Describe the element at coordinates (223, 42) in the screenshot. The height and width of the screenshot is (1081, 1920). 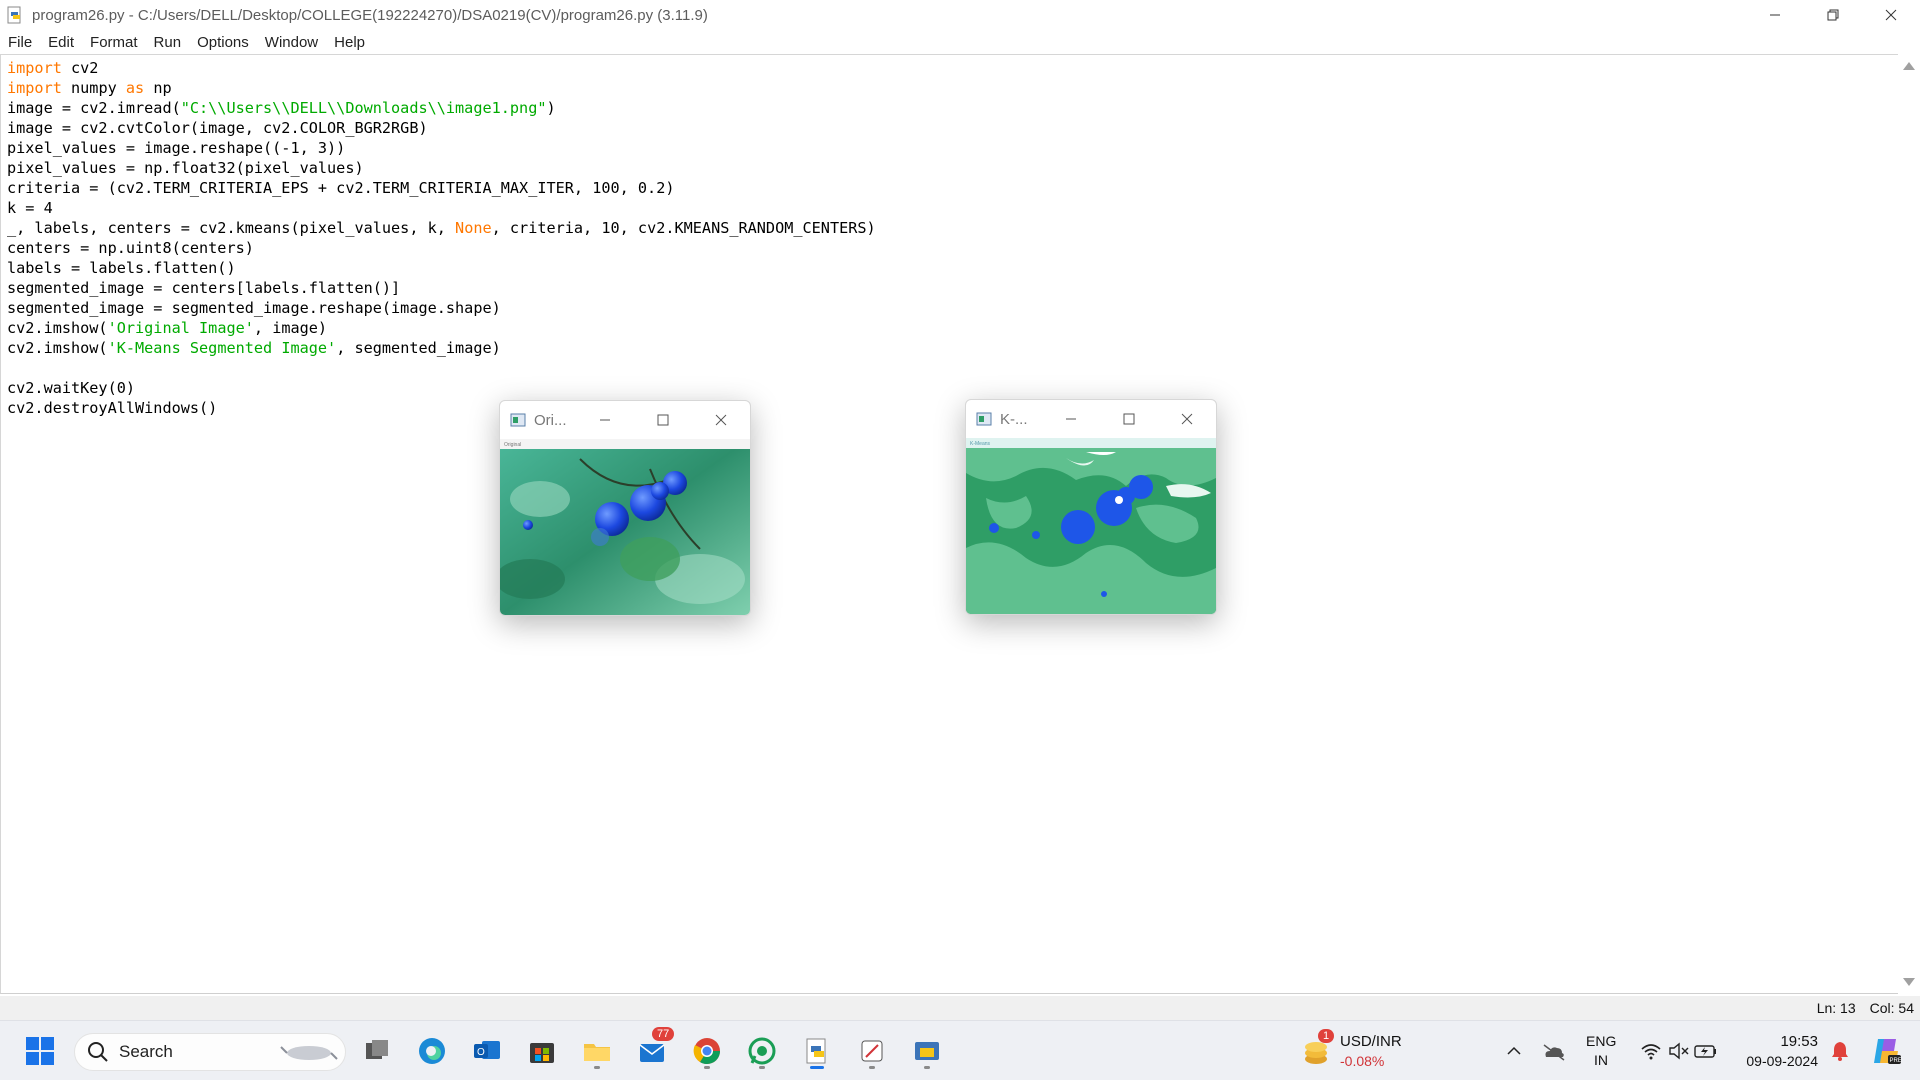
I see `menu-options: Options` at that location.